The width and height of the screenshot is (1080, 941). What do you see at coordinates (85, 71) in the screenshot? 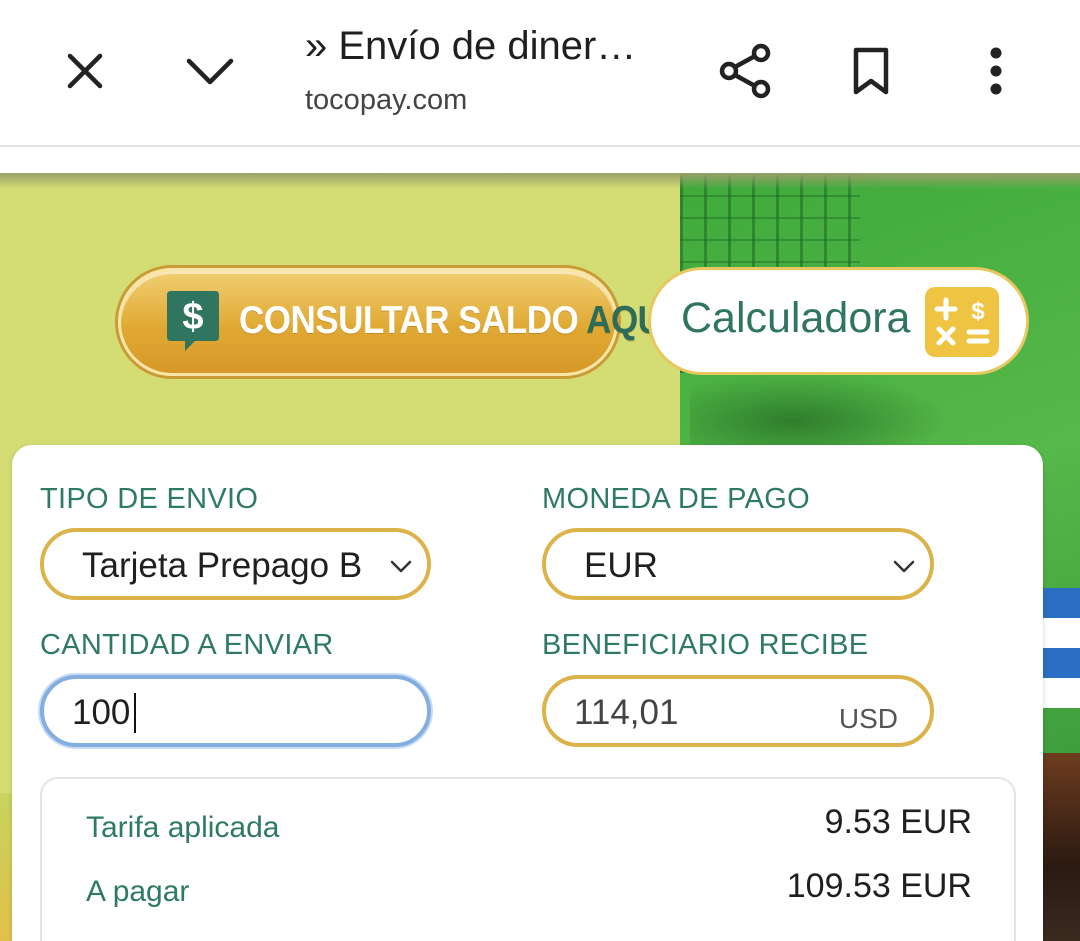
I see `close-icon` at bounding box center [85, 71].